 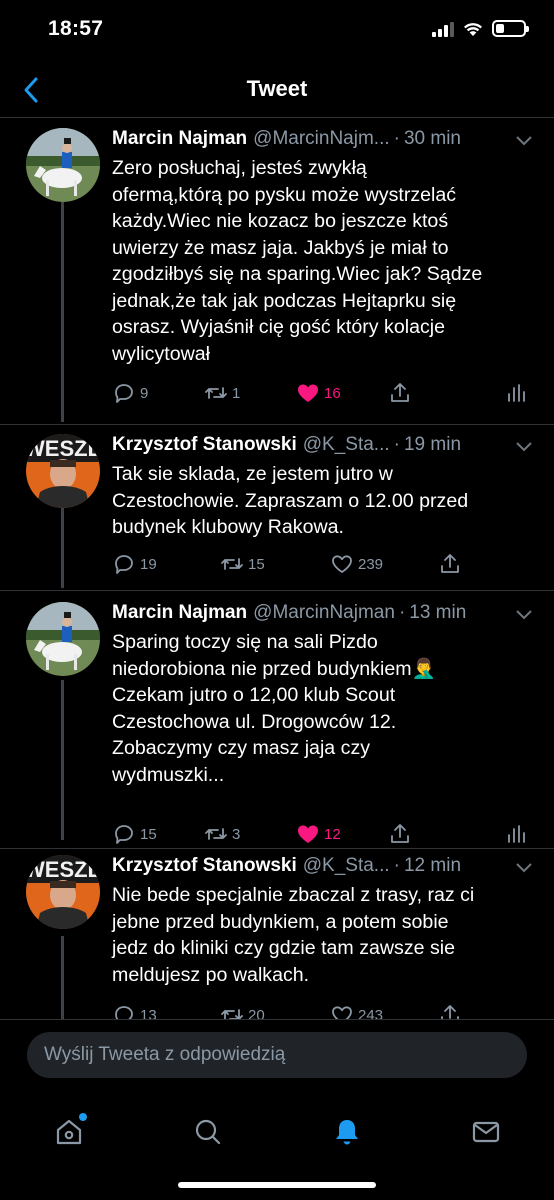 I want to click on retweet-button: 3, so click(x=222, y=834).